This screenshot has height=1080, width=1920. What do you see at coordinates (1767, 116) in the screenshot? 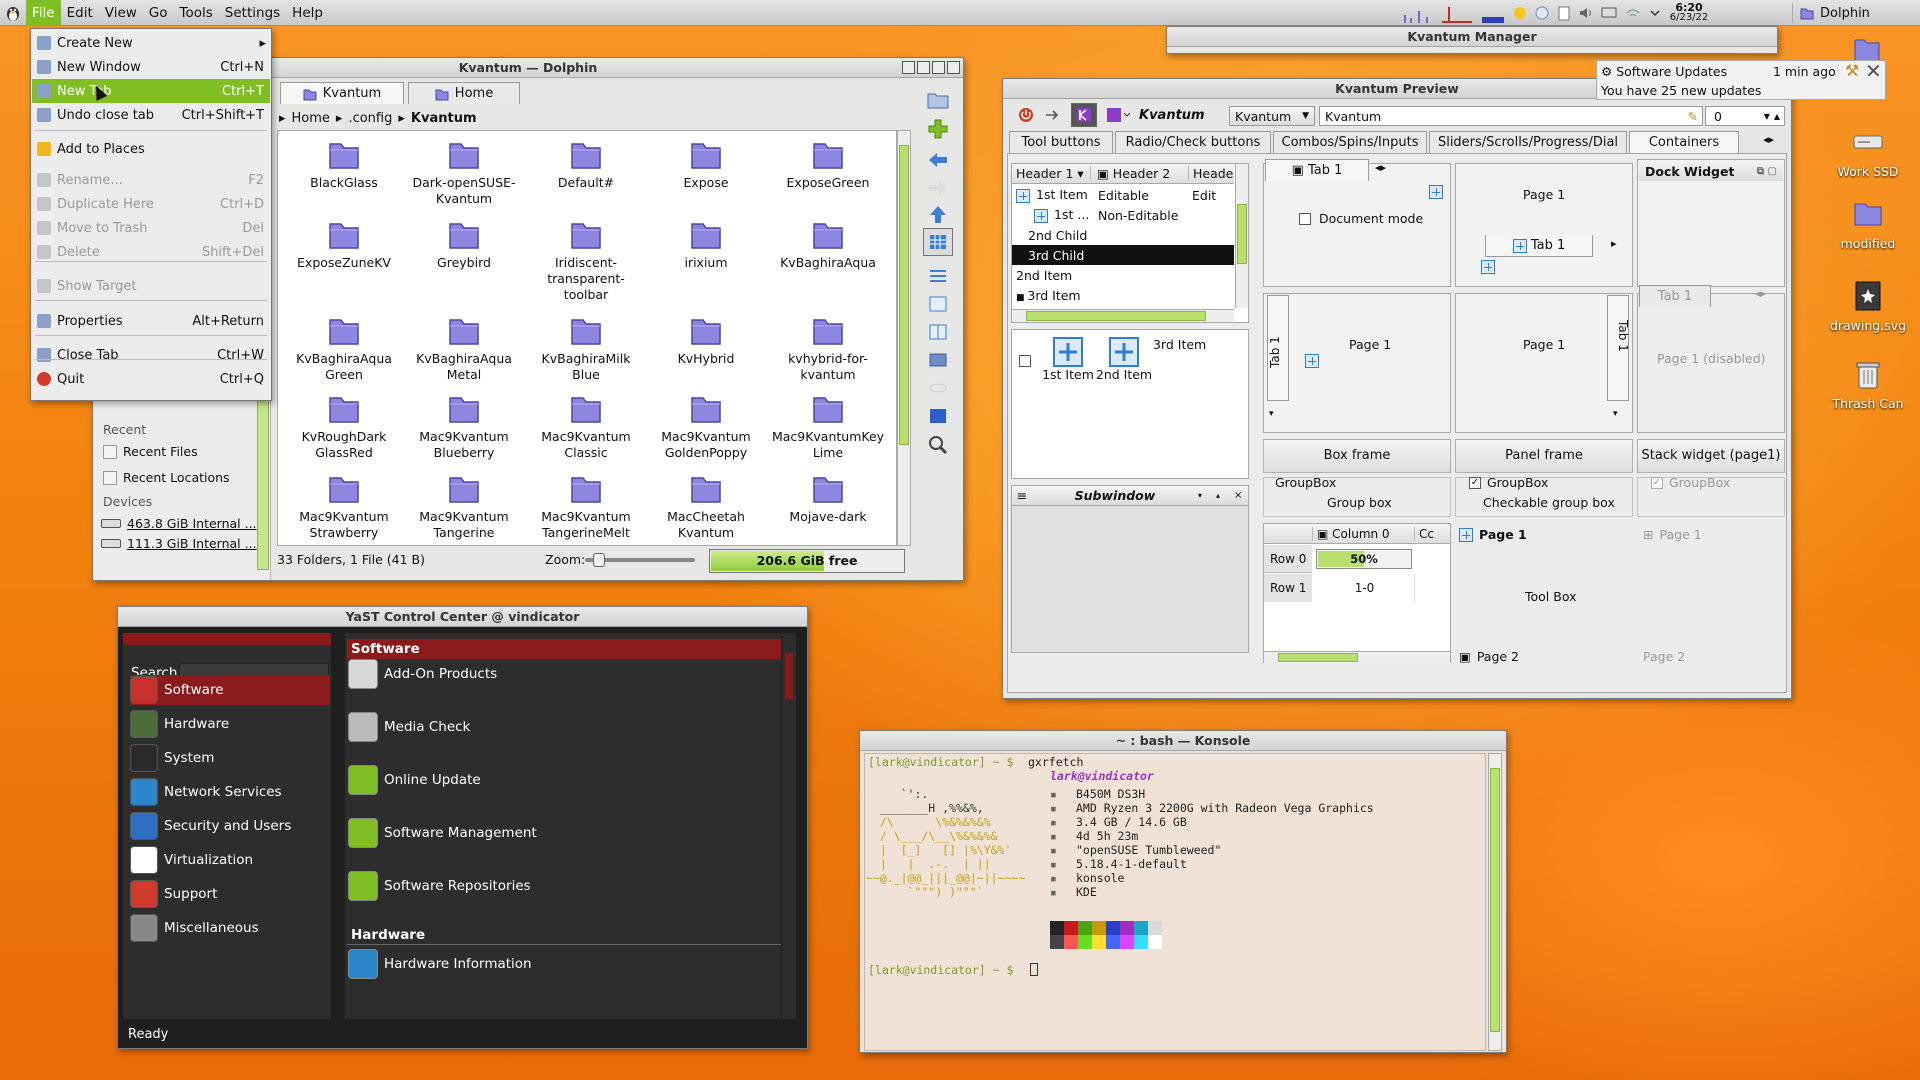
I see `spin-down-icon: ▼` at bounding box center [1767, 116].